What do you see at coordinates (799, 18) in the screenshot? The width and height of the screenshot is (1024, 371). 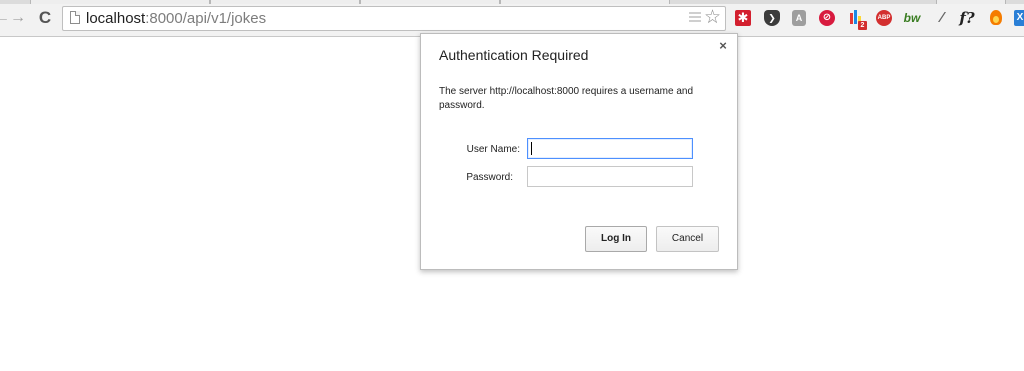 I see `angularjs-batarang-icon: A` at bounding box center [799, 18].